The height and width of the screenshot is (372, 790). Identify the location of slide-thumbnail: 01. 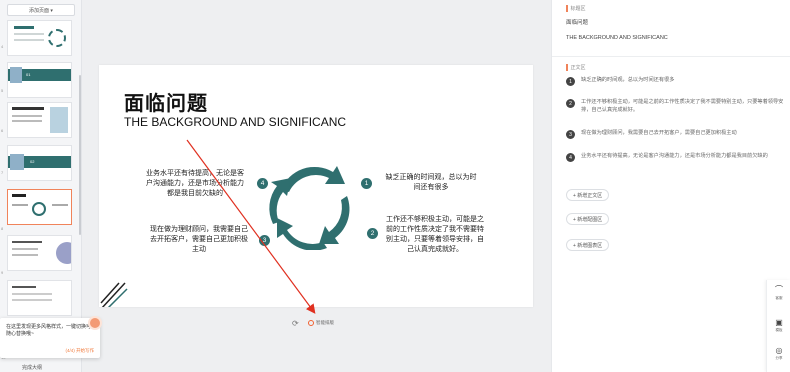
(39, 80).